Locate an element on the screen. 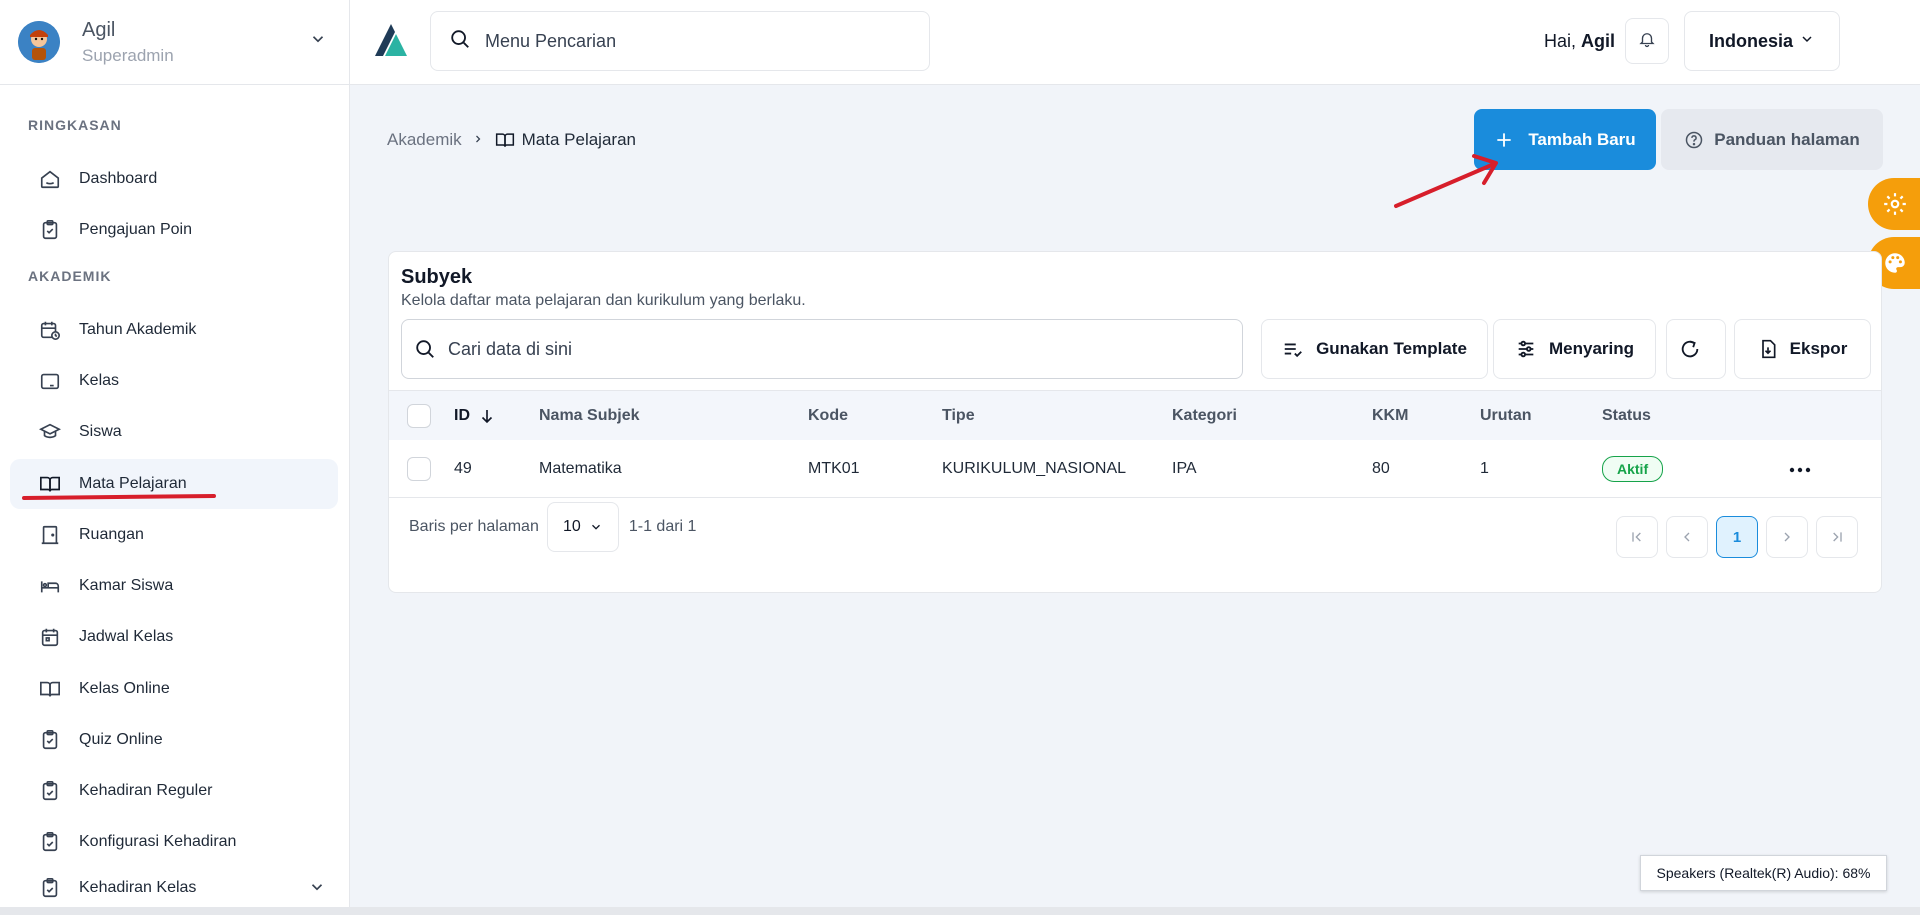 Image resolution: width=1920 pixels, height=915 pixels. use-template-label: Gunakan Template is located at coordinates (1391, 348).